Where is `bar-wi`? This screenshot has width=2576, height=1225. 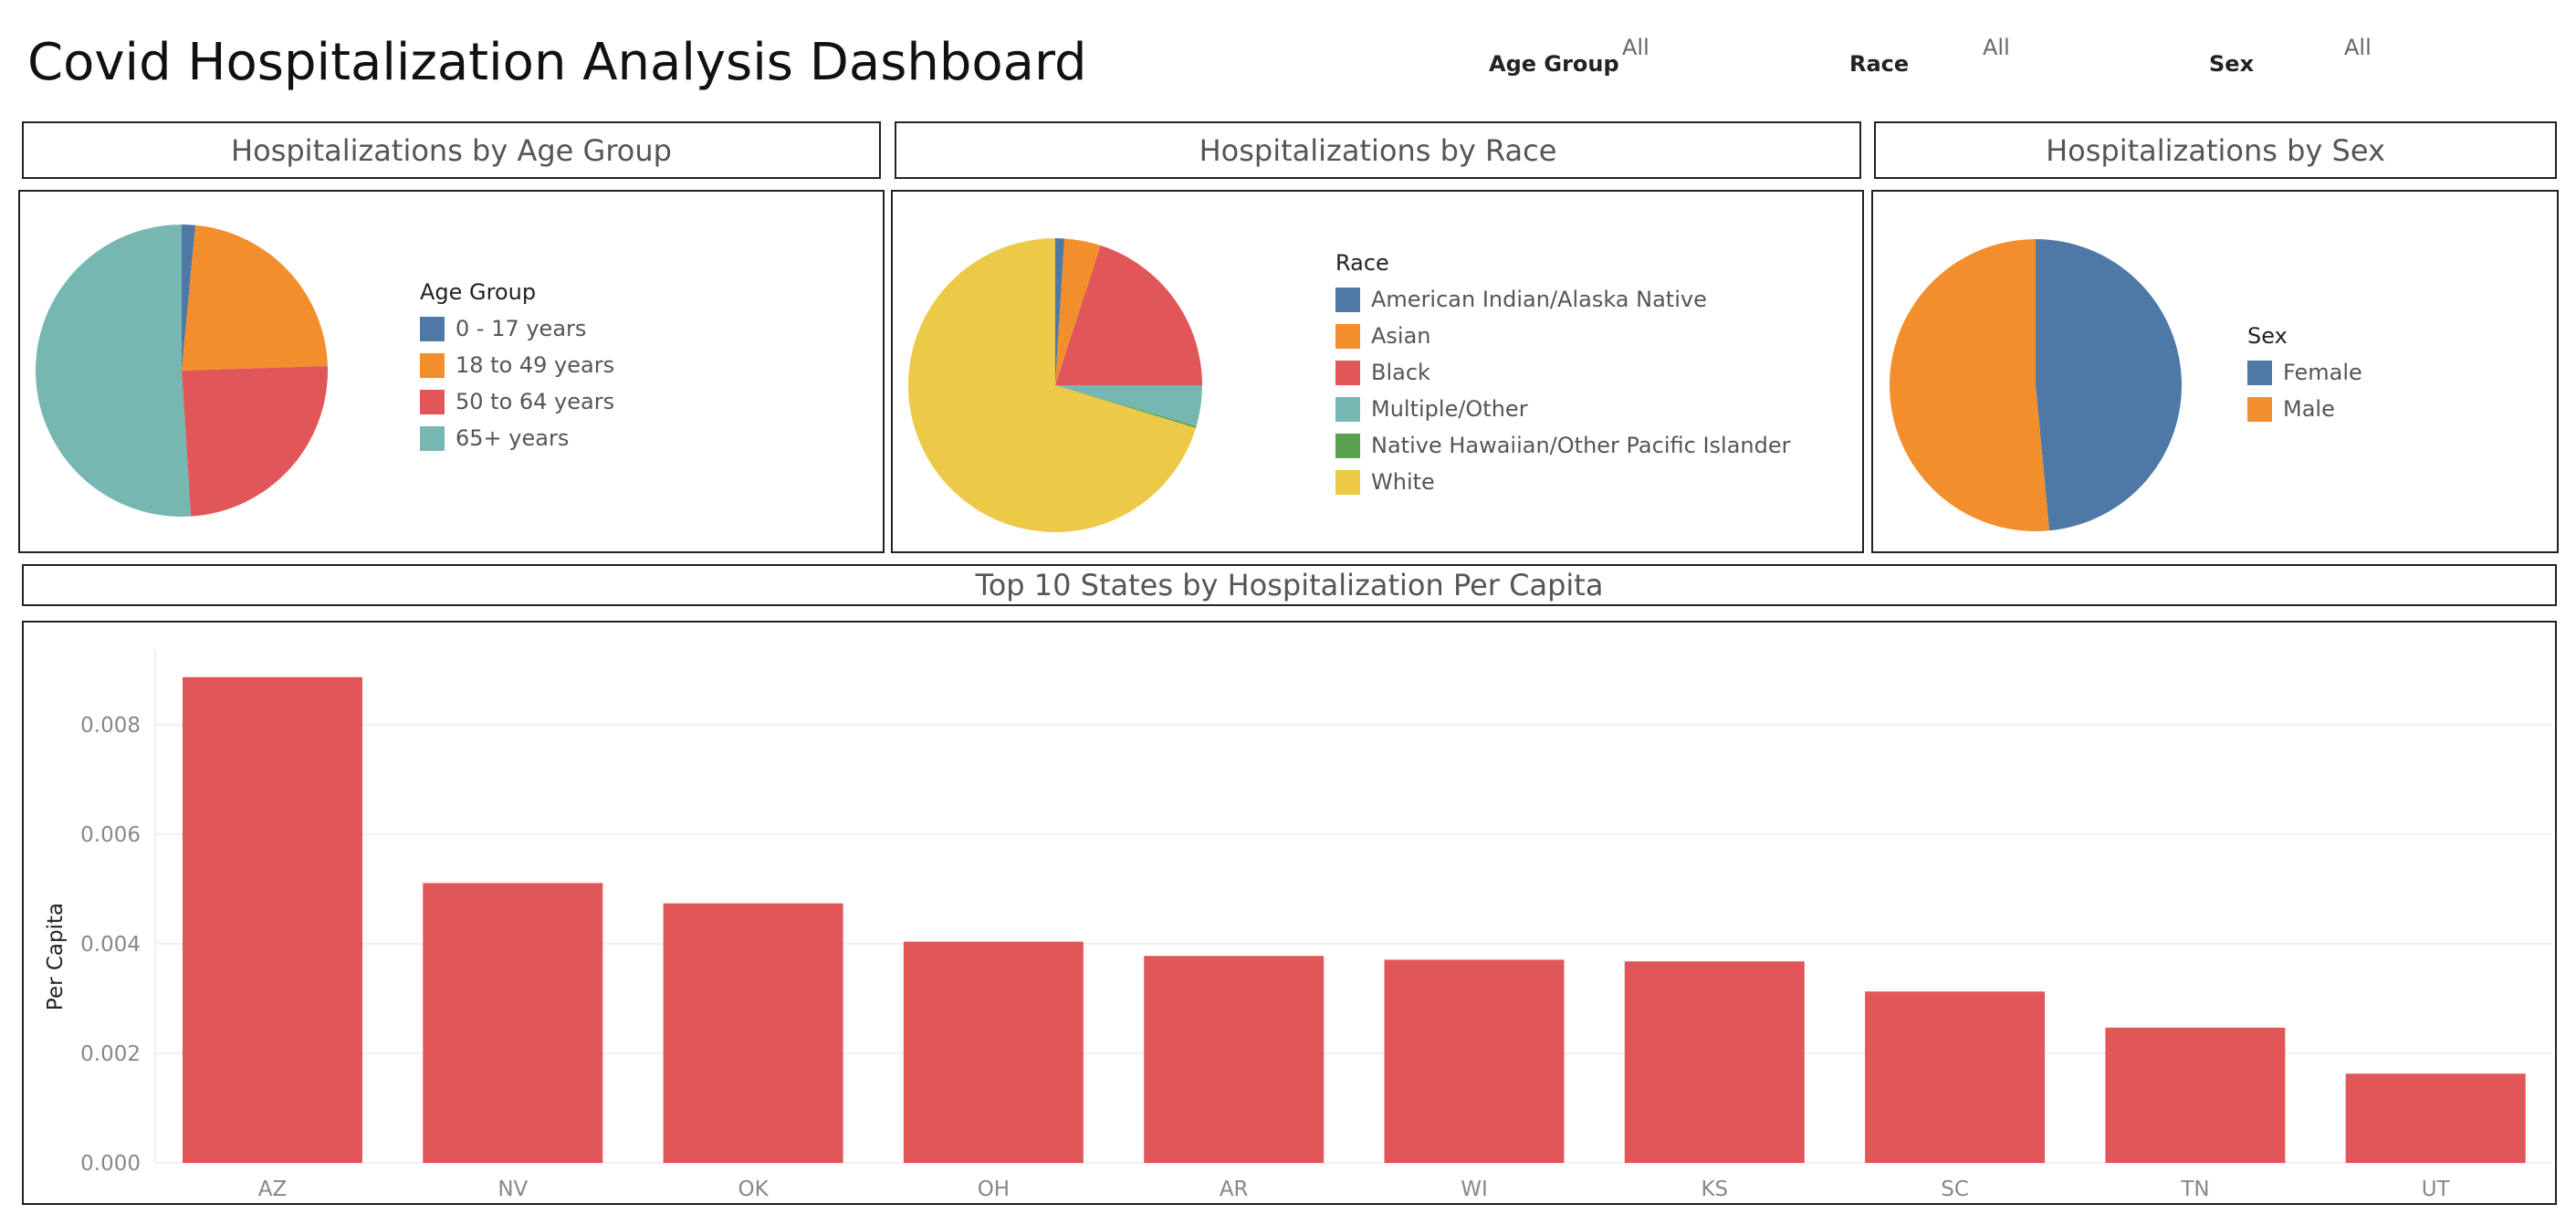
bar-wi is located at coordinates (1474, 1061).